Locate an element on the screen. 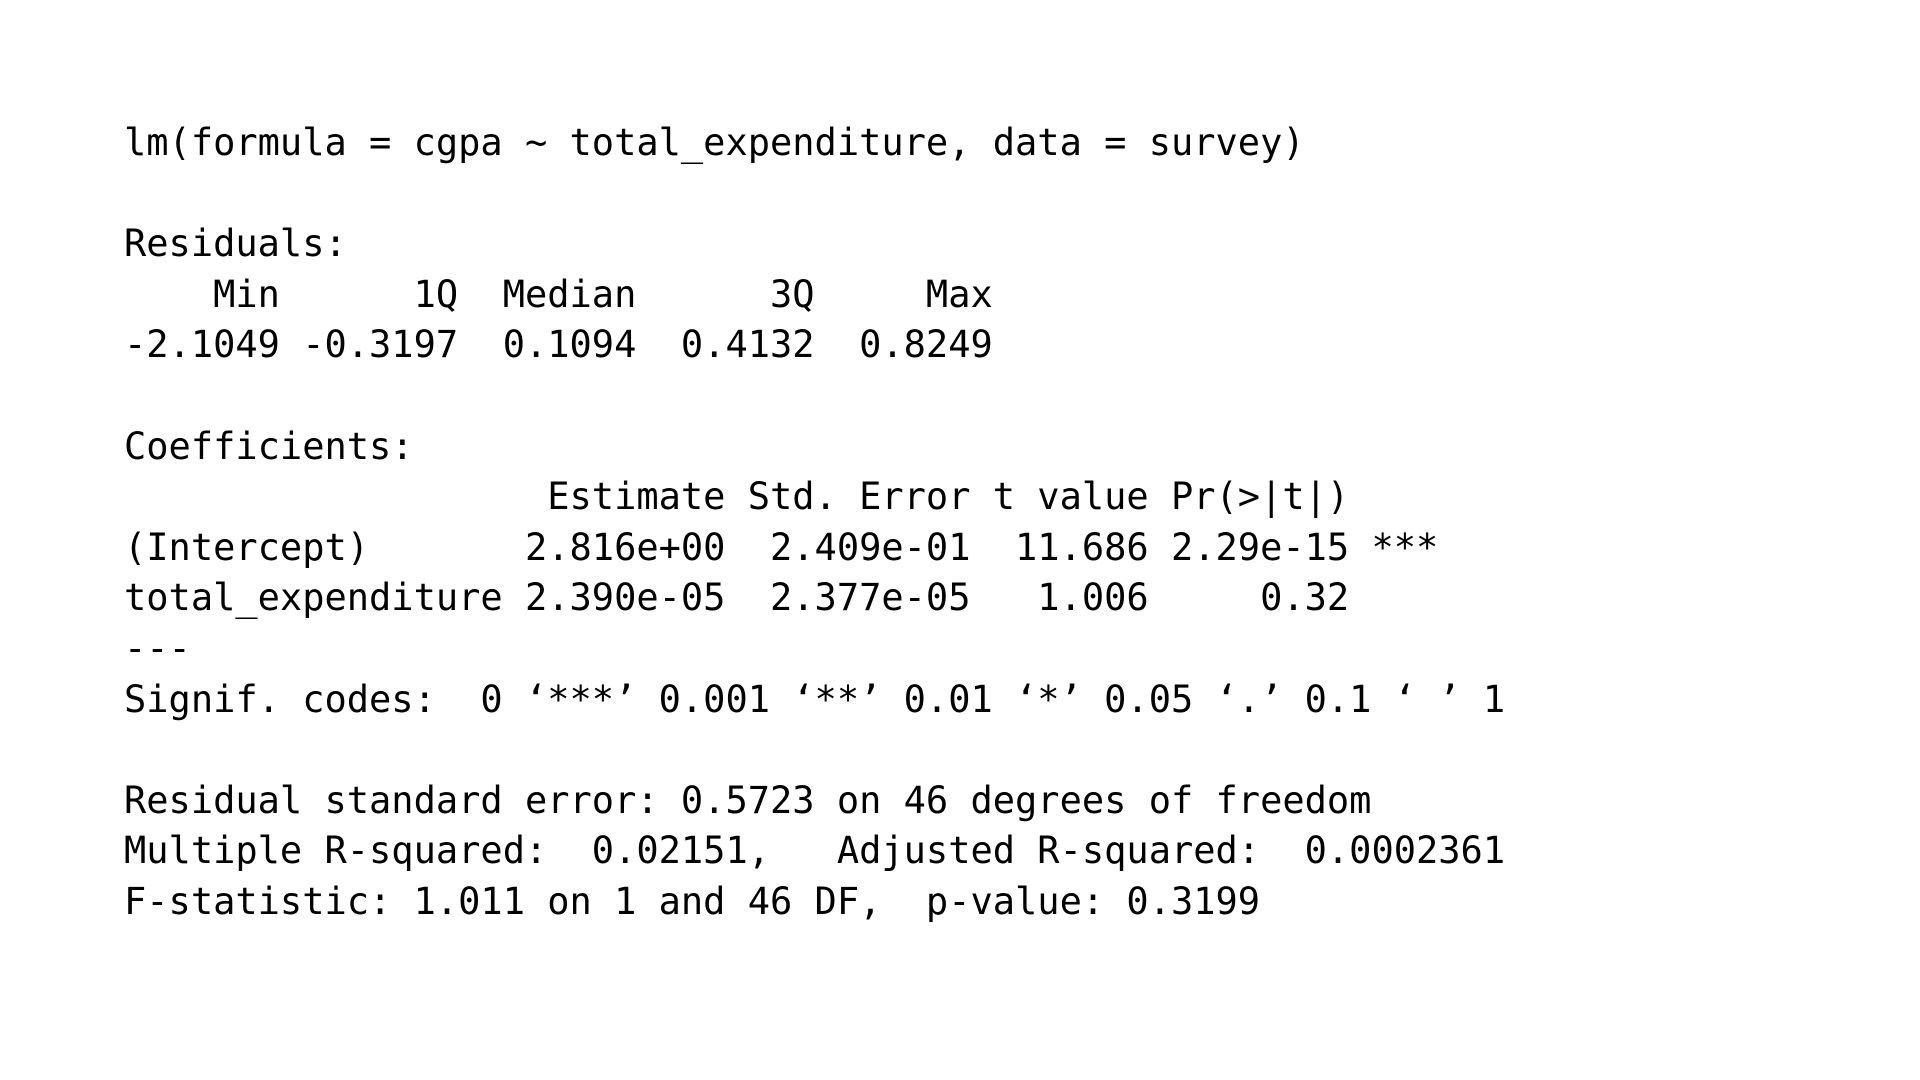 The image size is (1920, 1080). coefficients-heading: Coefficients: is located at coordinates (269, 446).